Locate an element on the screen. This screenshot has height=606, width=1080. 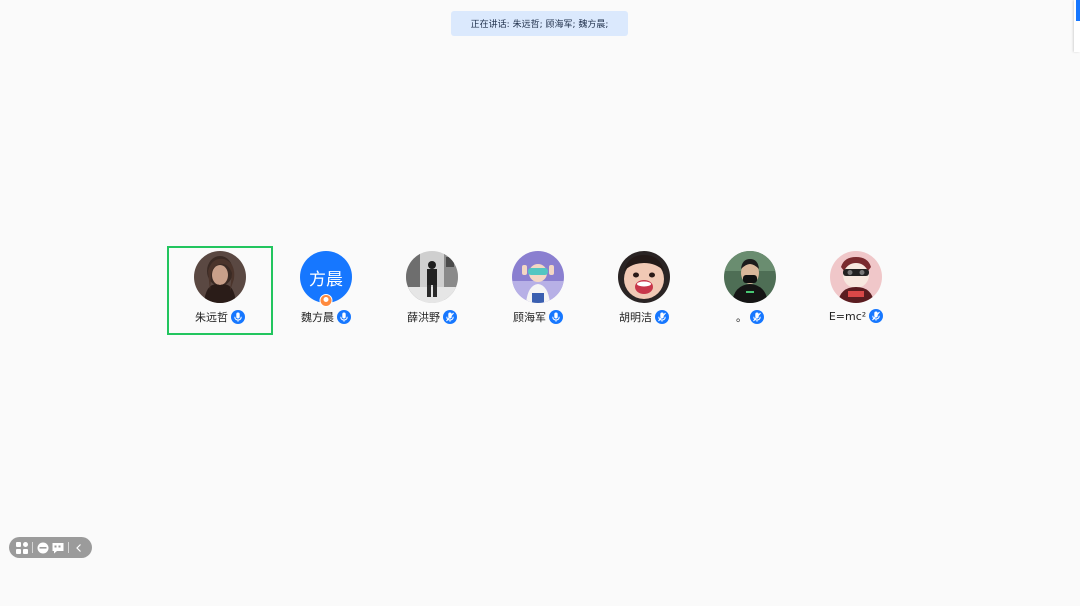
participant-name-row: 。 is located at coordinates (750, 317).